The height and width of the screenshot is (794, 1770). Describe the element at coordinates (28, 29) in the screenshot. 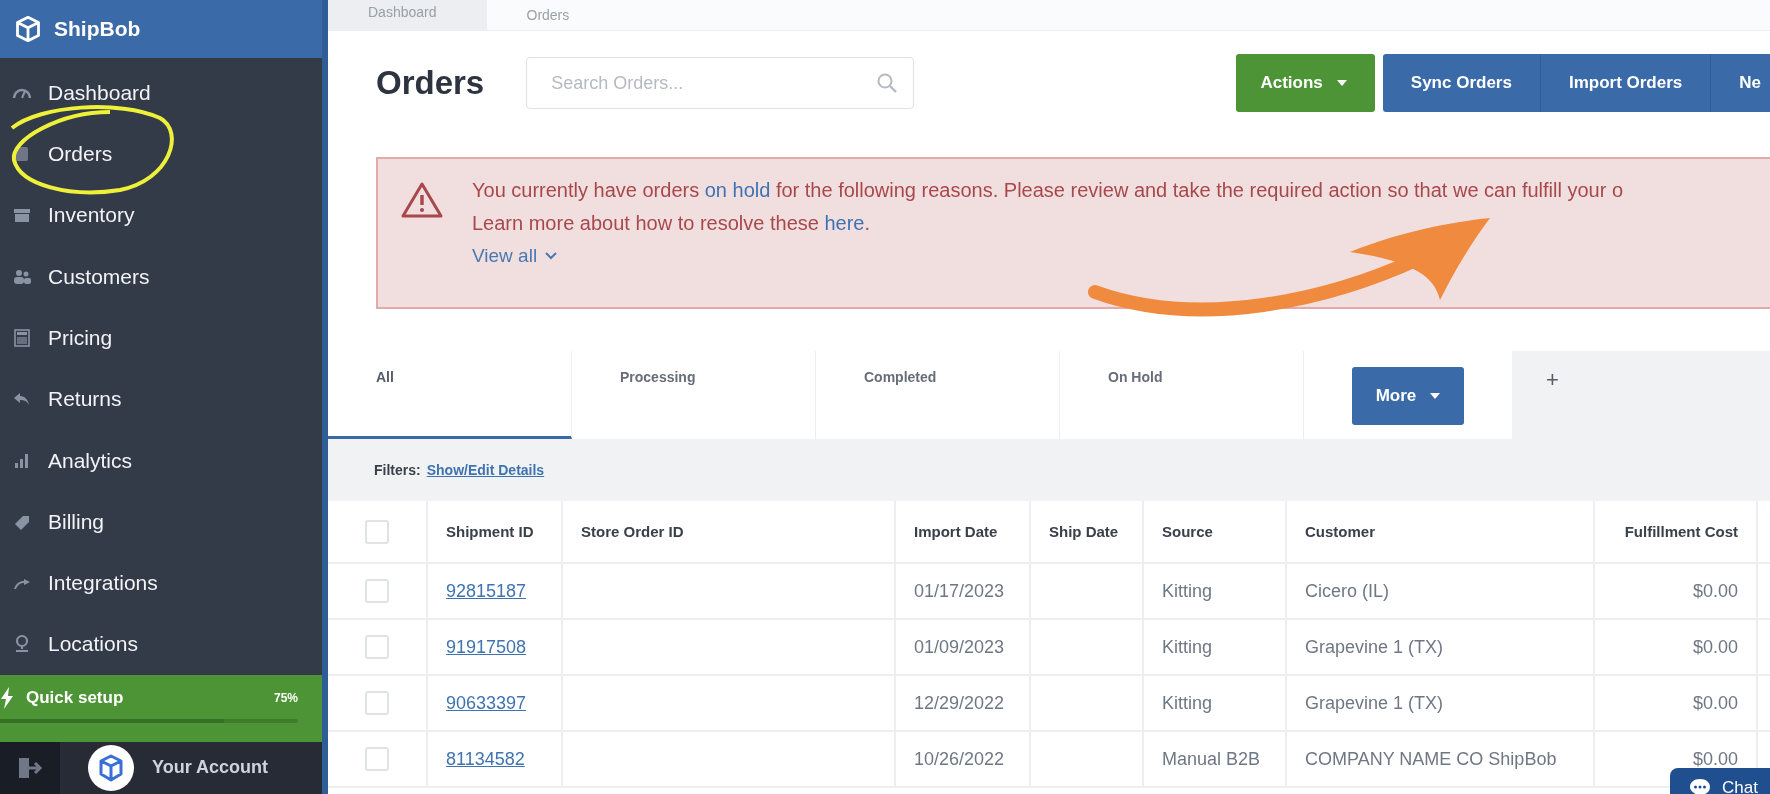

I see `cube-logo-icon` at that location.